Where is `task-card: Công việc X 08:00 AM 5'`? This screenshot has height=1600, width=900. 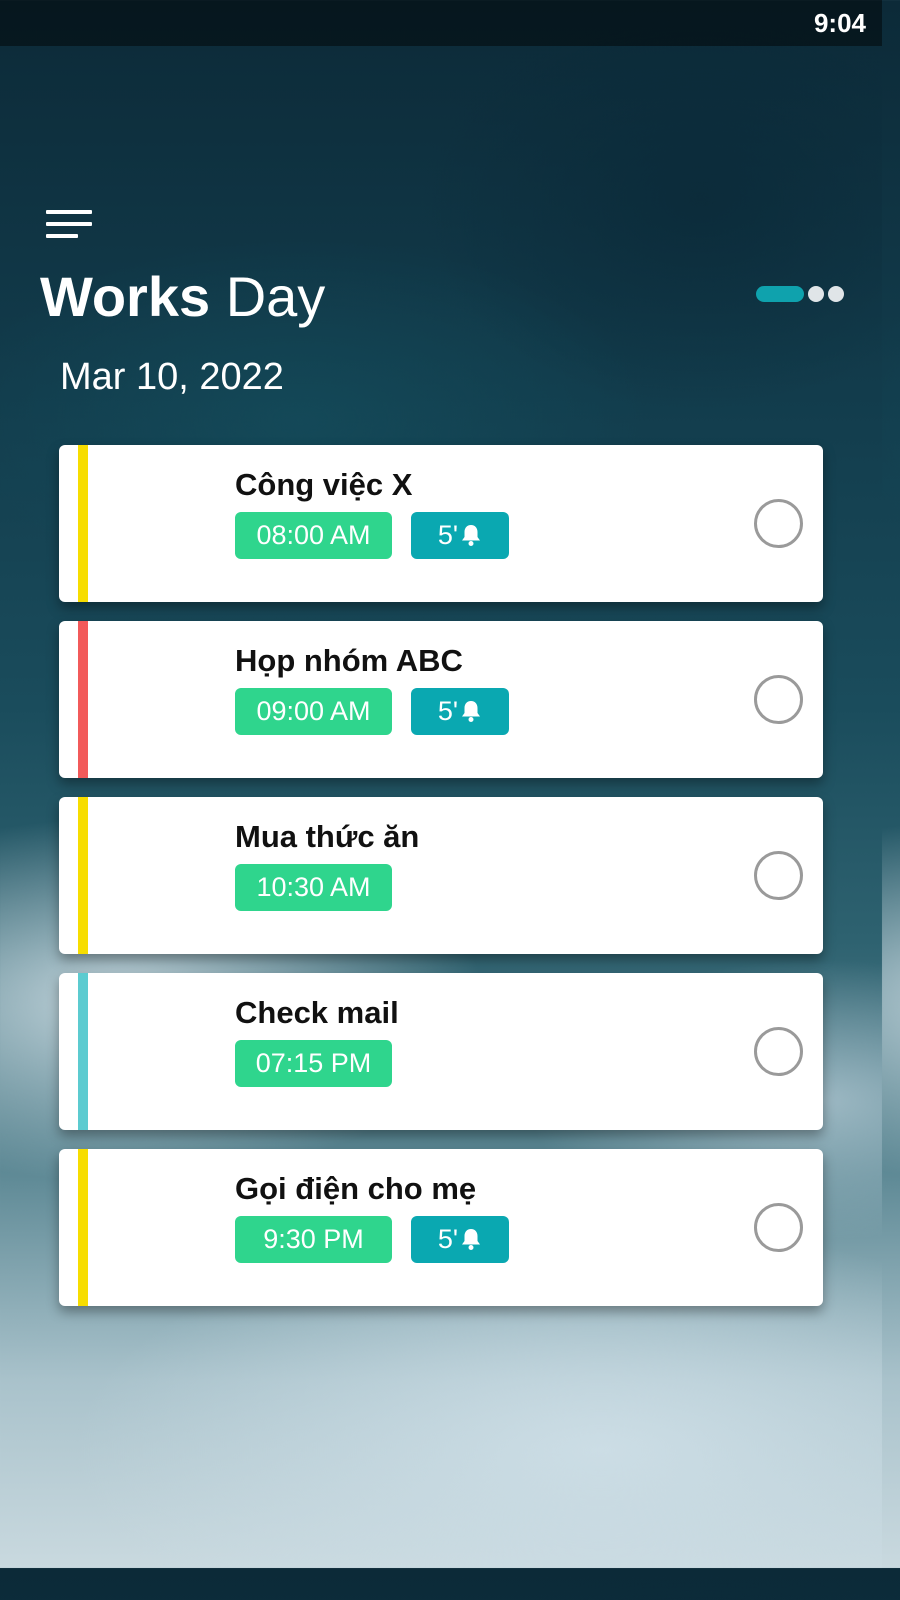 task-card: Công việc X 08:00 AM 5' is located at coordinates (441, 523).